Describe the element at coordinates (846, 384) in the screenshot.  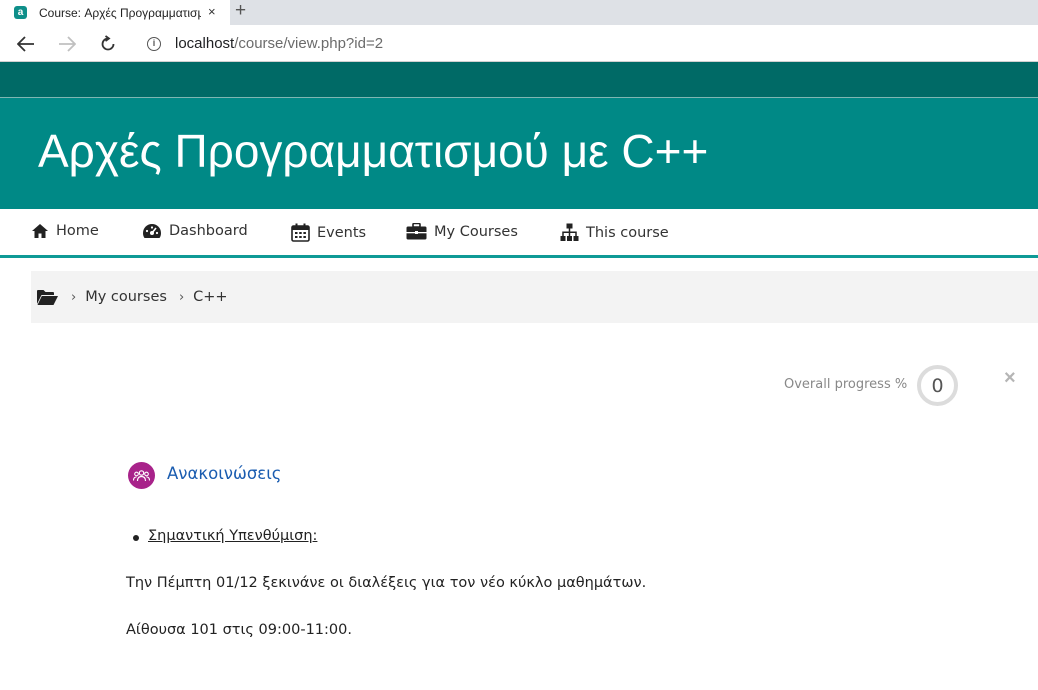
I see `overall-progress-label: Overall progress %` at that location.